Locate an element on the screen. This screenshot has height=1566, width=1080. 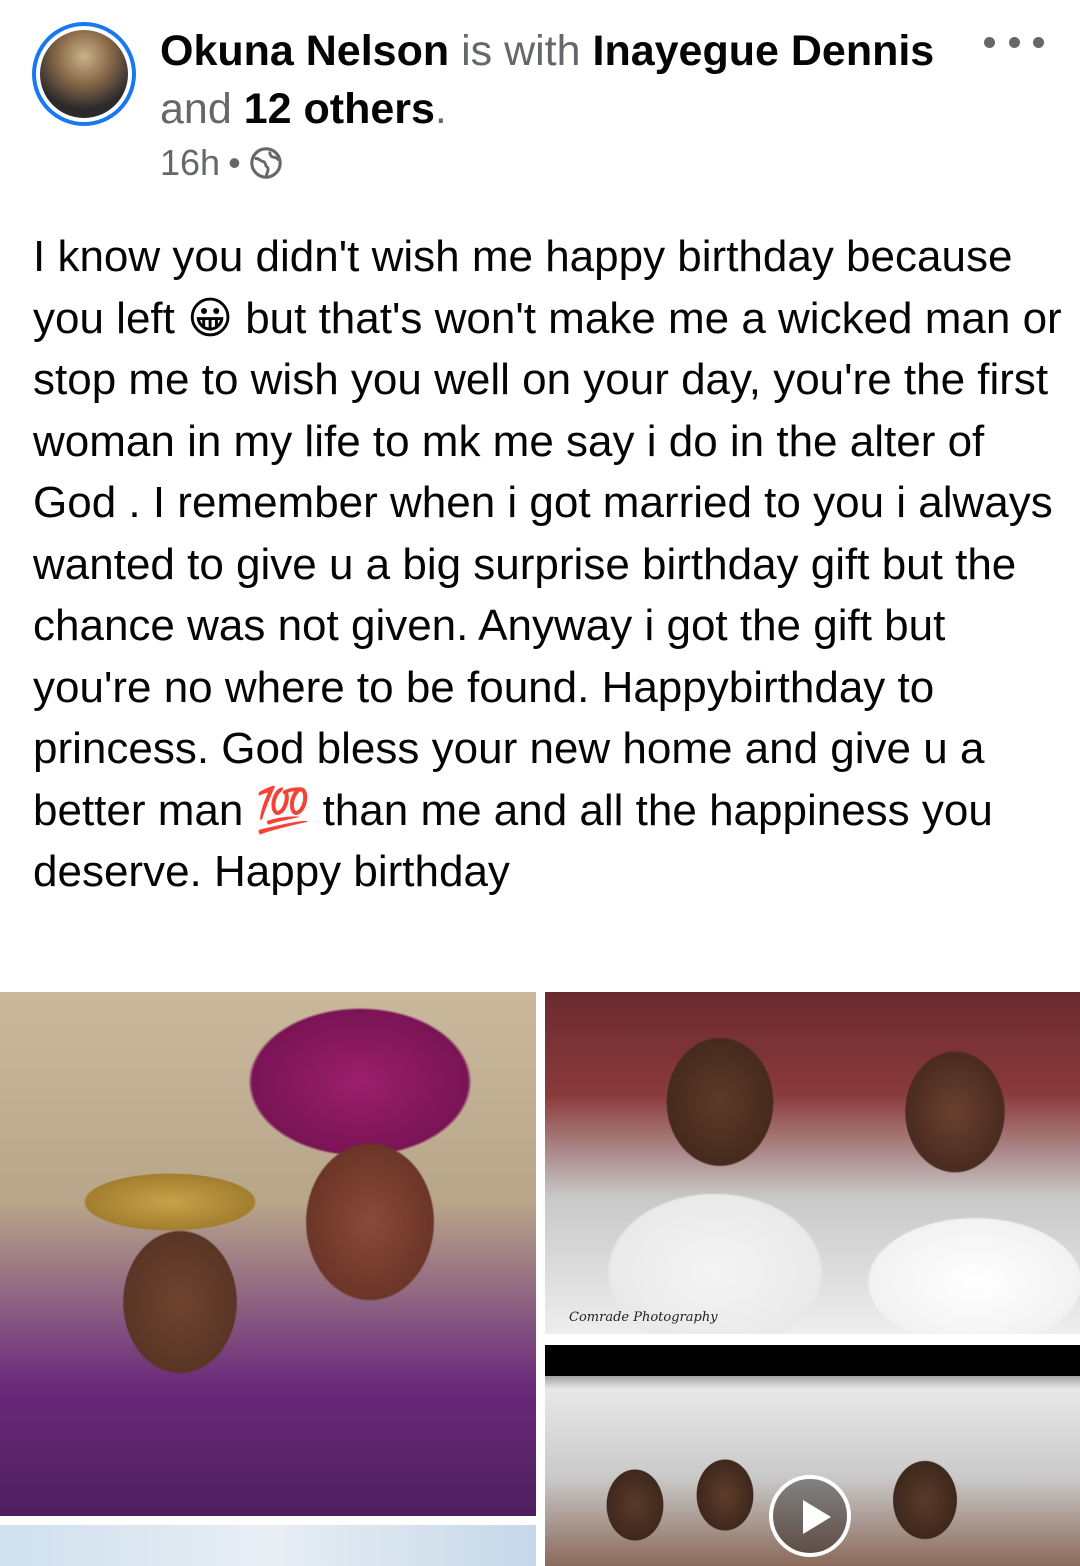
photo-white-wedding: Comrade Photography is located at coordinates (812, 1163).